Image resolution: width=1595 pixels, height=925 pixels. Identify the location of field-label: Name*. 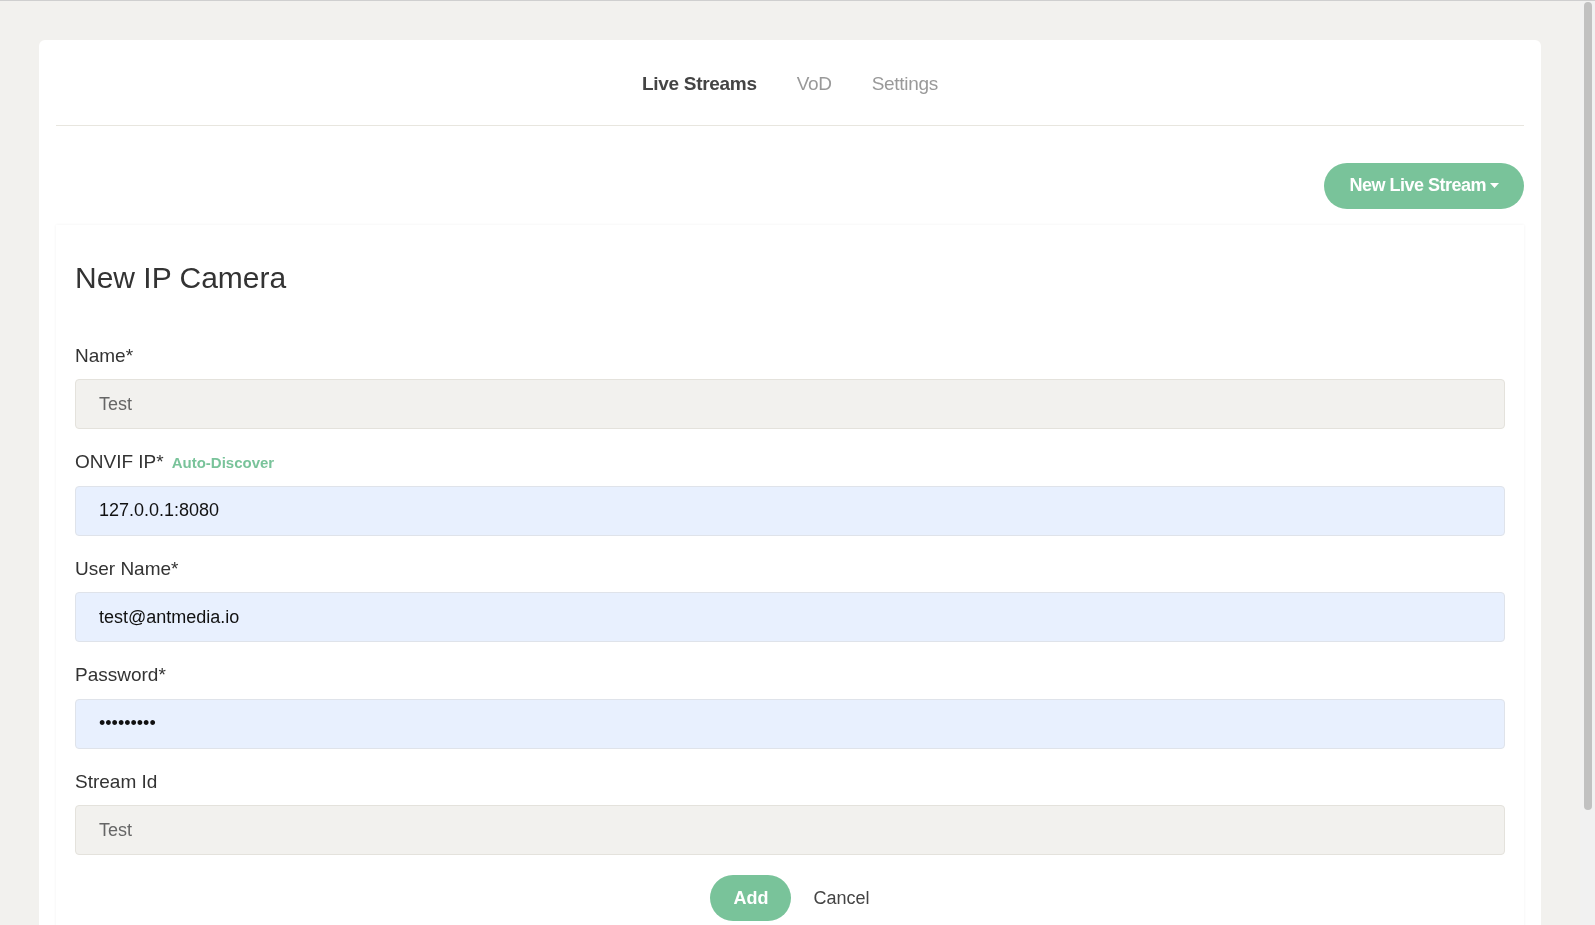
(104, 355).